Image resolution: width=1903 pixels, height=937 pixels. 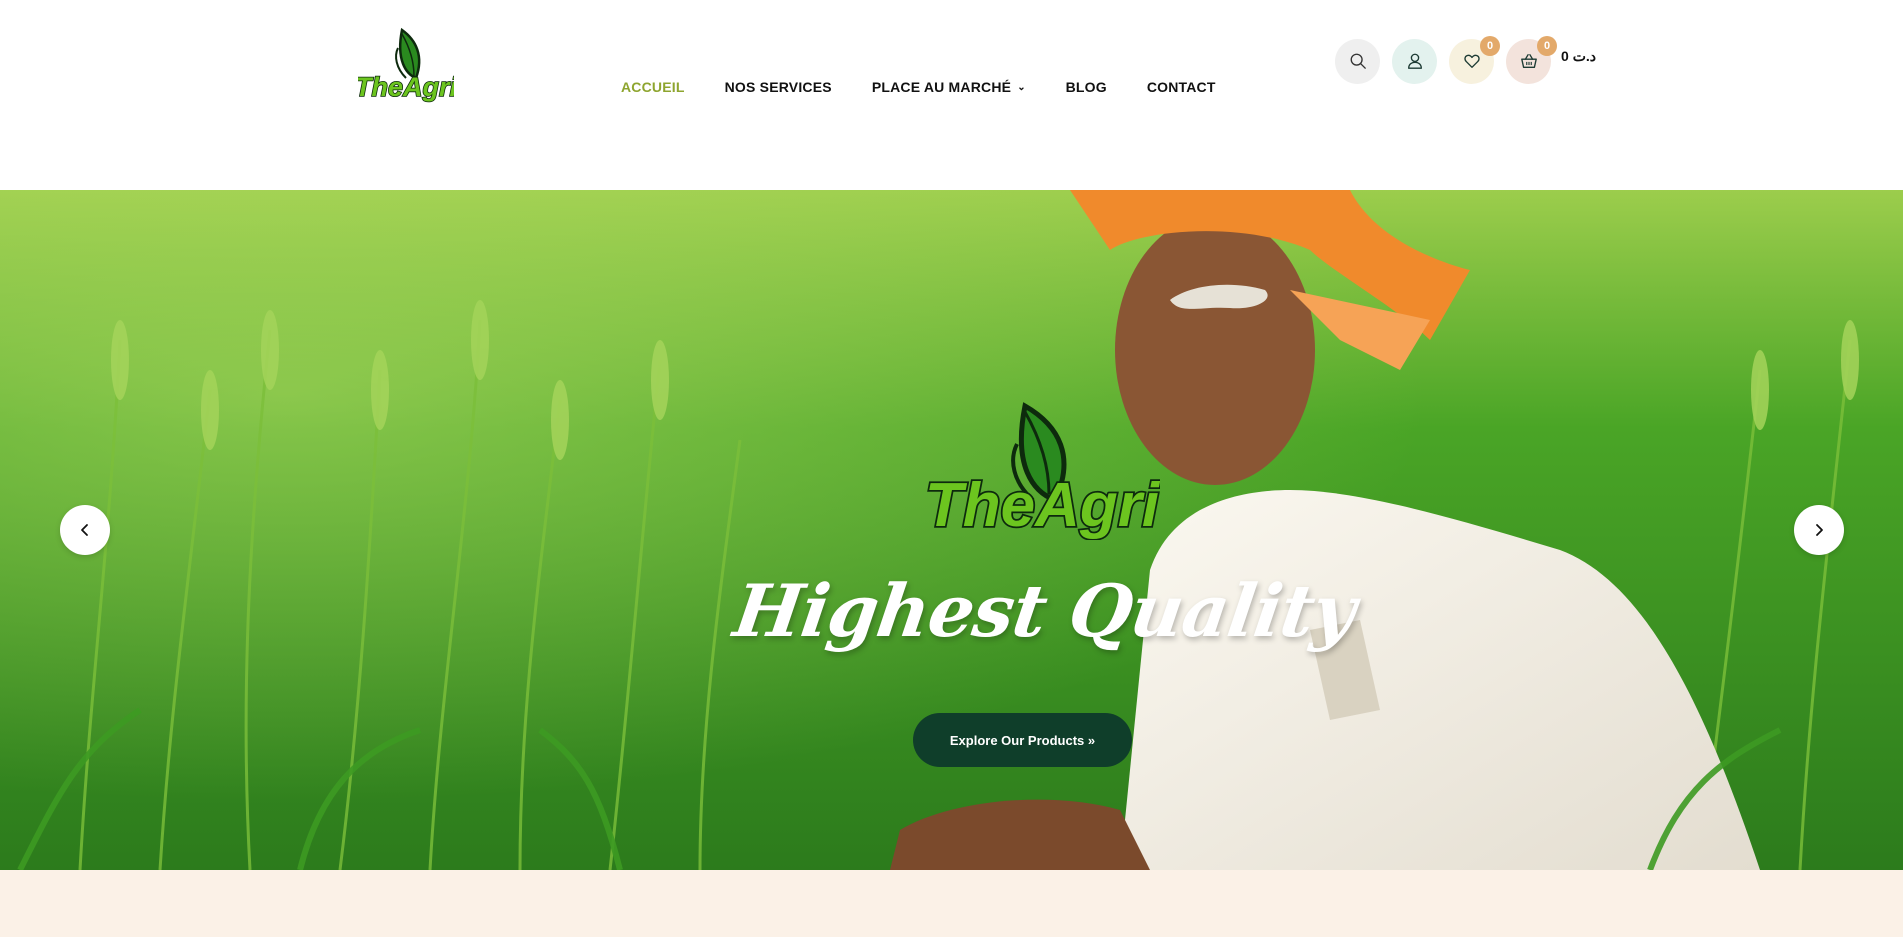 What do you see at coordinates (406, 87) in the screenshot?
I see `logo-text: TheAgri` at bounding box center [406, 87].